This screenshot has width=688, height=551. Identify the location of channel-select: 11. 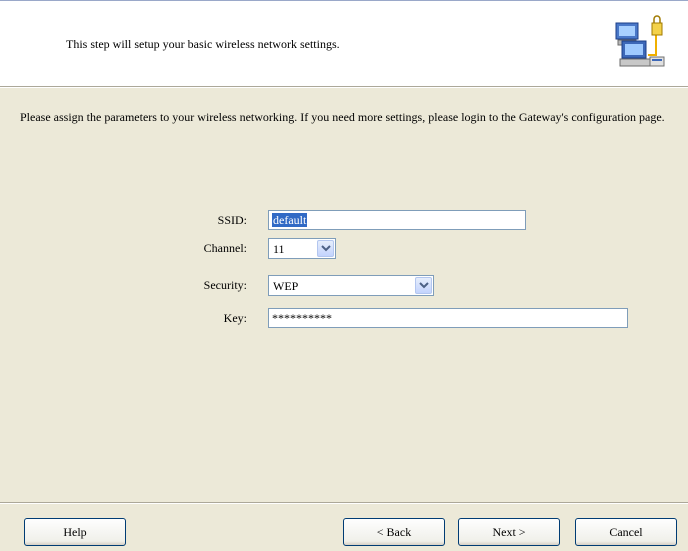
(302, 248).